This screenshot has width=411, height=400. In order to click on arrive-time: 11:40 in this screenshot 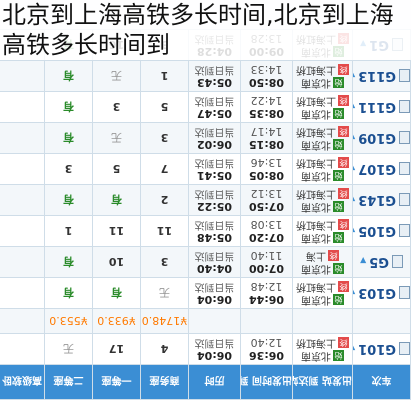, I will do `click(266, 255)`.